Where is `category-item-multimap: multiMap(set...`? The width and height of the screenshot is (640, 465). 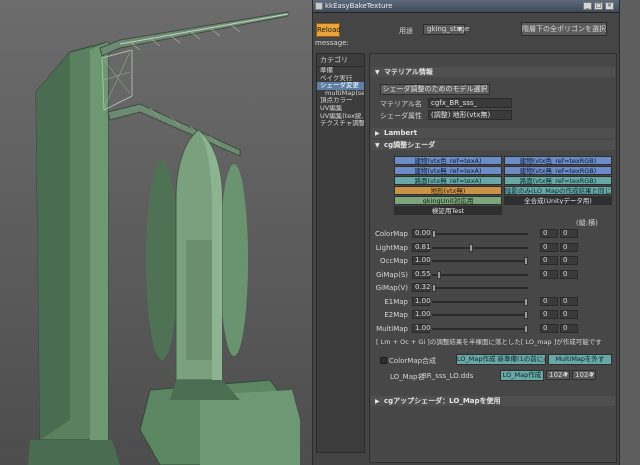 category-item-multimap: multiMap(set... is located at coordinates (340, 94).